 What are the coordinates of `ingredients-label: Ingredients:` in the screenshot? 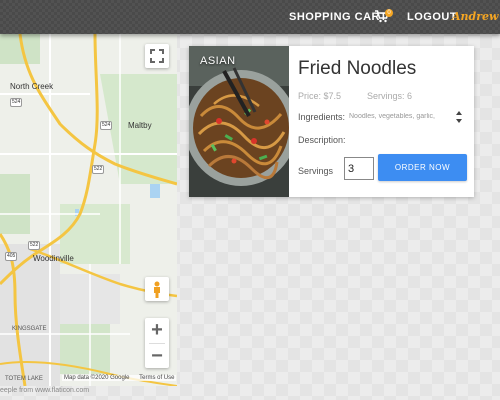 It's located at (322, 117).